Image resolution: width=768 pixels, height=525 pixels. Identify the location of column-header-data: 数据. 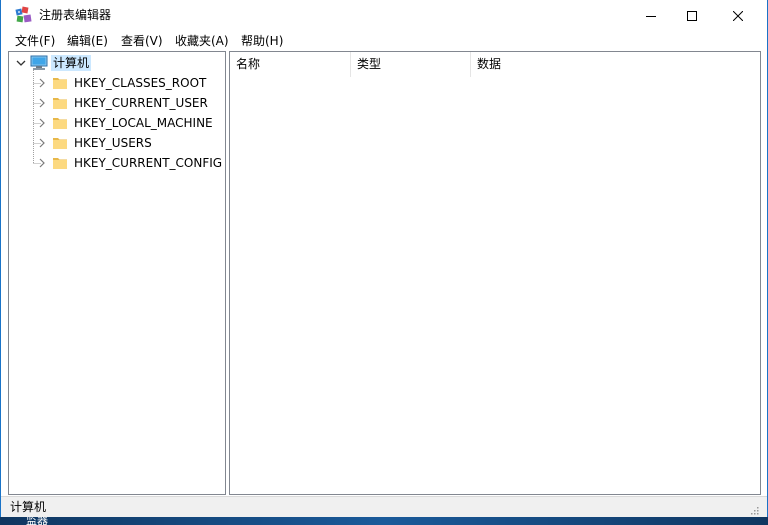
(531, 64).